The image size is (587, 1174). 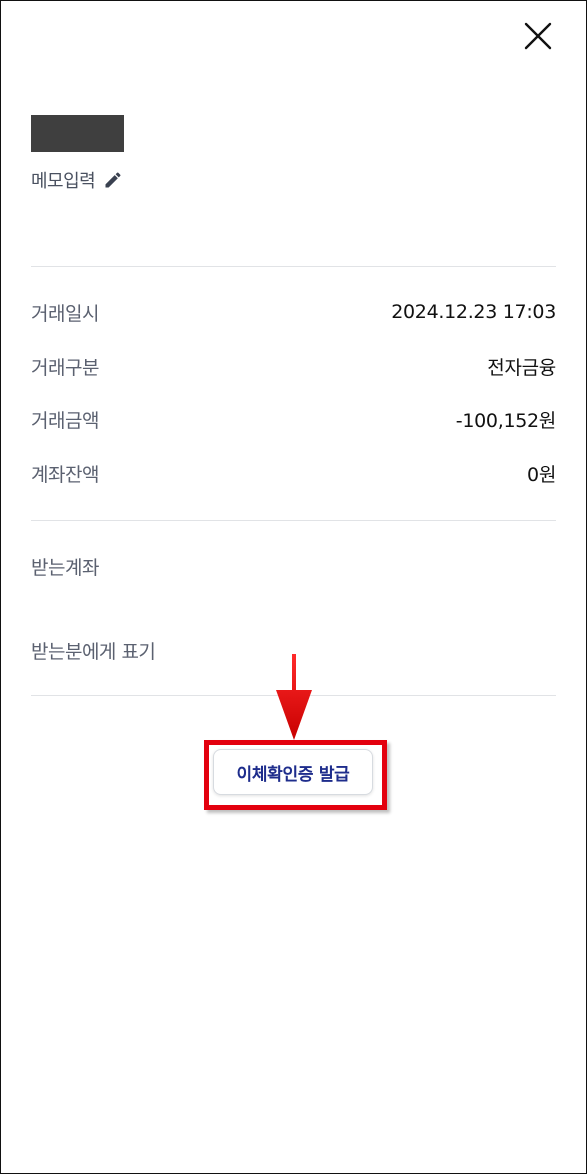 I want to click on close-button, so click(x=538, y=36).